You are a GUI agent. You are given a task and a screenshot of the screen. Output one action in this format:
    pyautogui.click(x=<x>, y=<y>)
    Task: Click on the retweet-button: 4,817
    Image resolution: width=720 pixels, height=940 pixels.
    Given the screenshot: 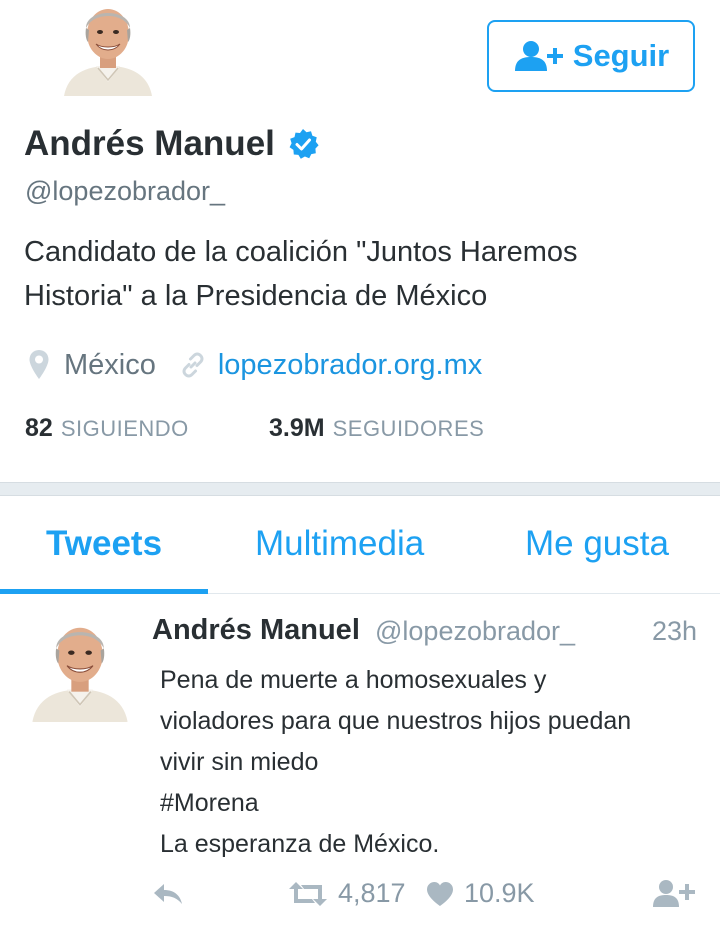 What is the action you would take?
    pyautogui.click(x=347, y=893)
    